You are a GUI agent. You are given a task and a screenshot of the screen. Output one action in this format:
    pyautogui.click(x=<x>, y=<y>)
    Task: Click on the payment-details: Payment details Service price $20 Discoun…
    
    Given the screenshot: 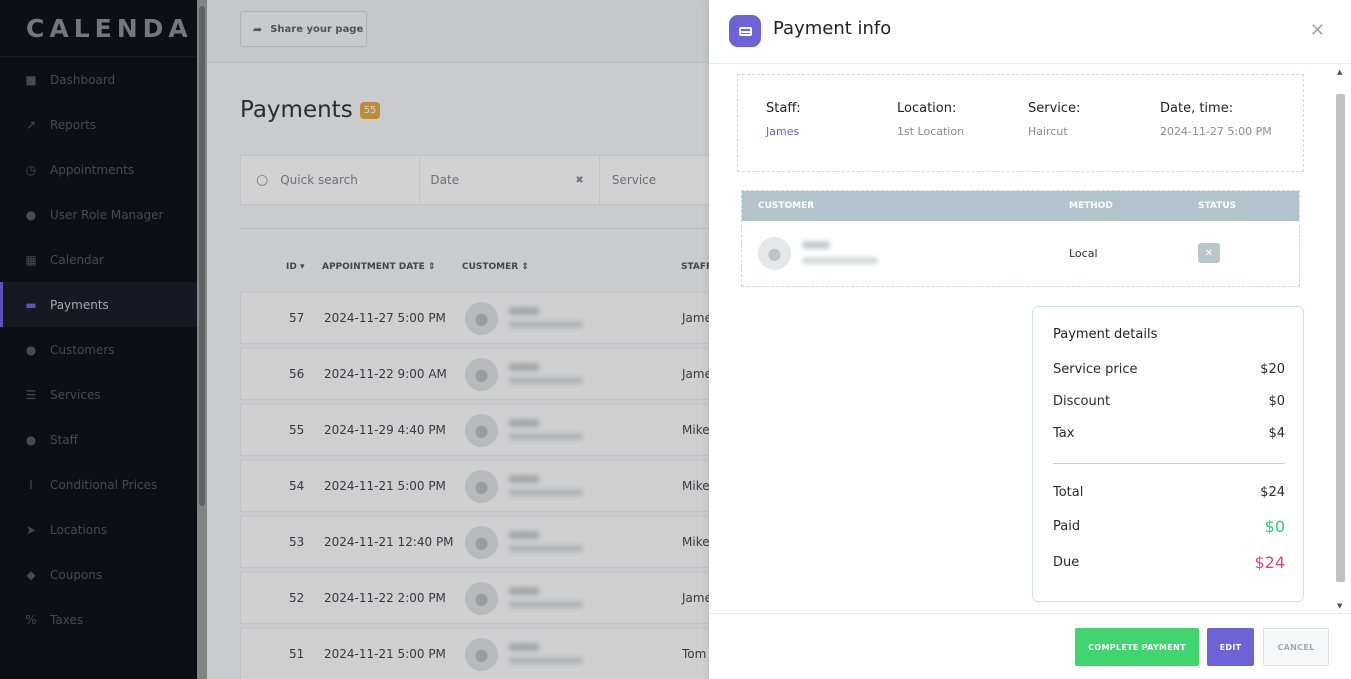 What is the action you would take?
    pyautogui.click(x=1168, y=454)
    